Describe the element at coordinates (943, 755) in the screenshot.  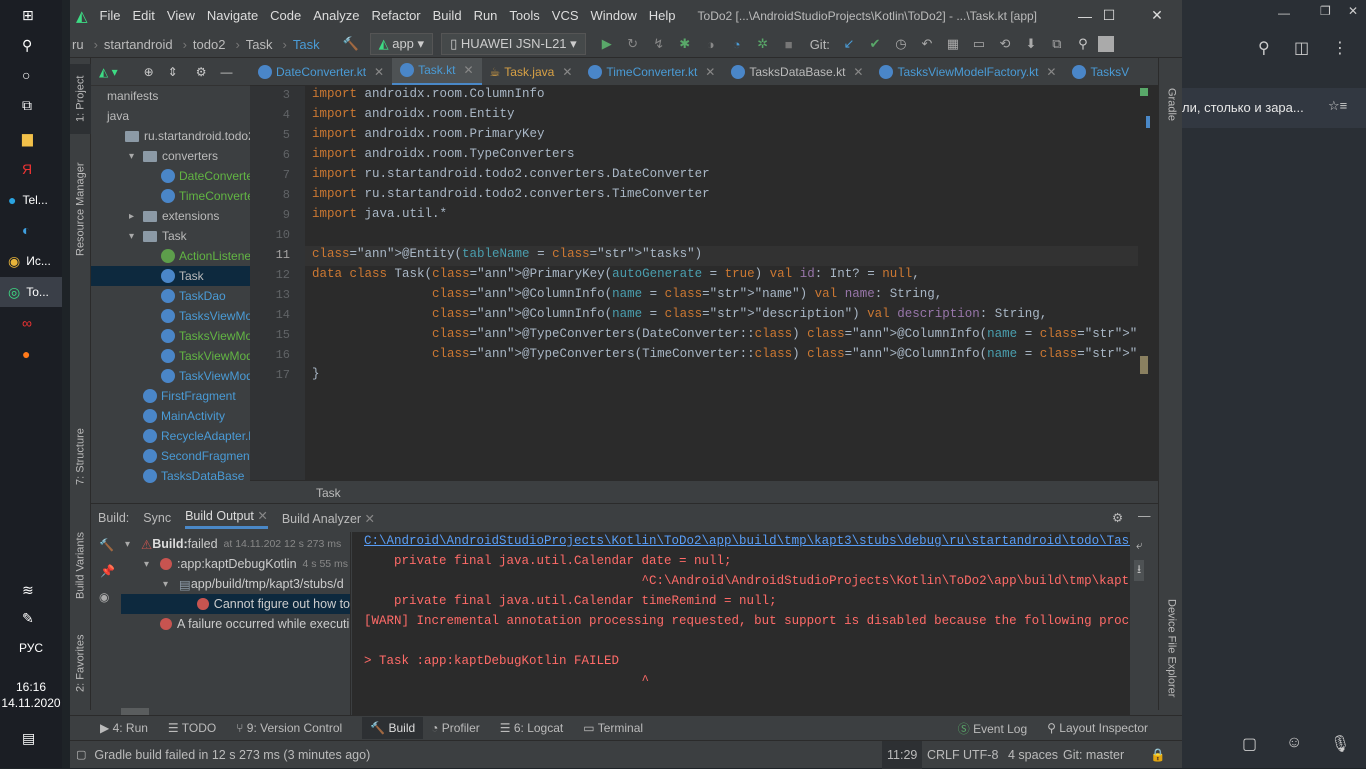
I see `line-separator: CRLF` at that location.